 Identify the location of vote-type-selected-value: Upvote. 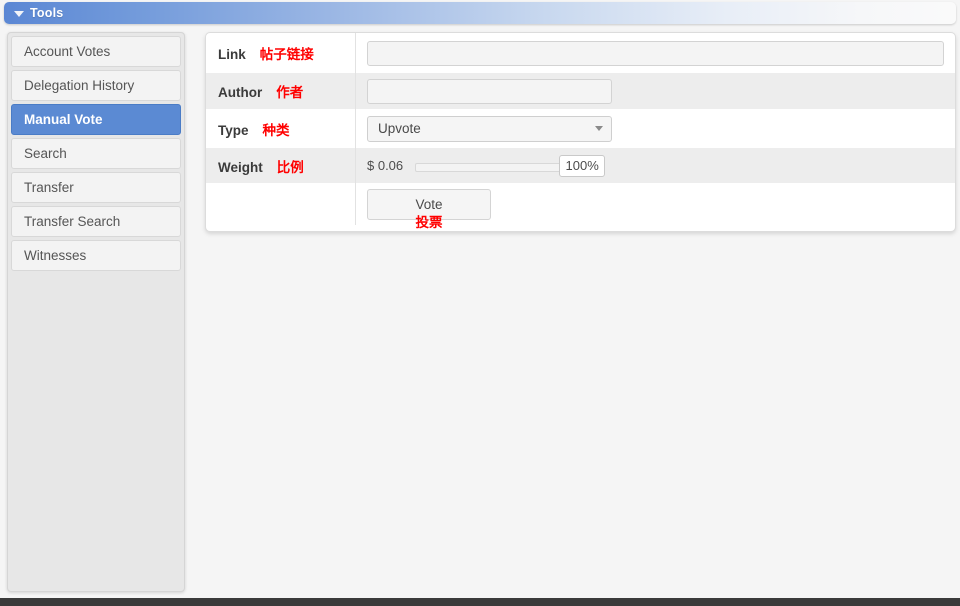
(399, 128).